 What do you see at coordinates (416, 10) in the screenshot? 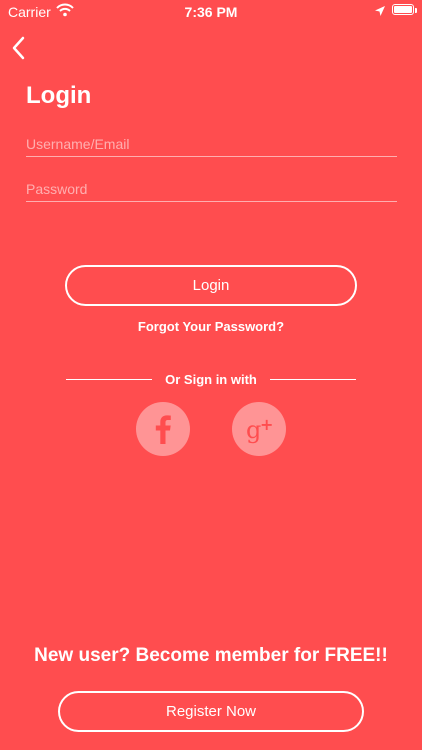
I see `battery-tip` at bounding box center [416, 10].